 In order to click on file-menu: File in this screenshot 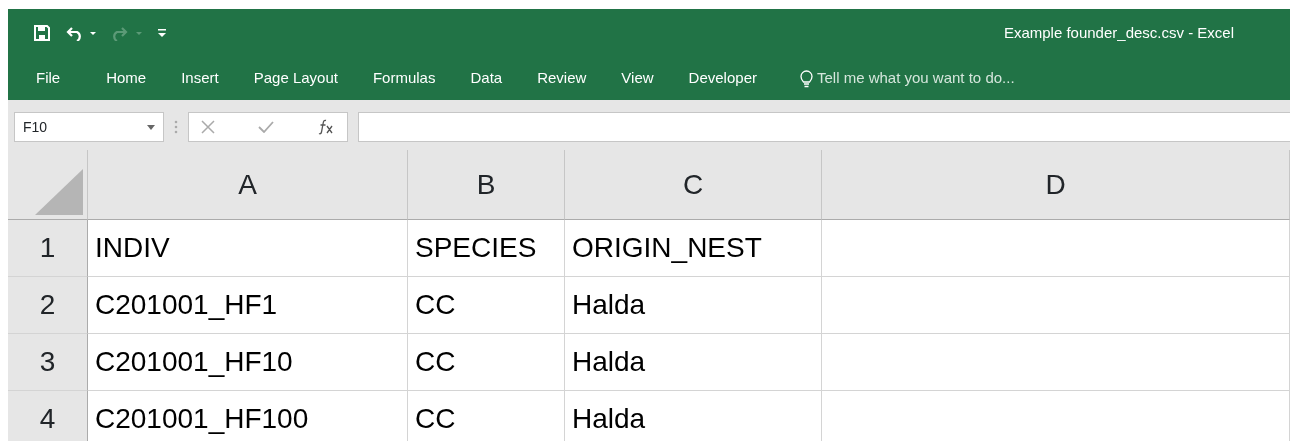, I will do `click(48, 78)`.